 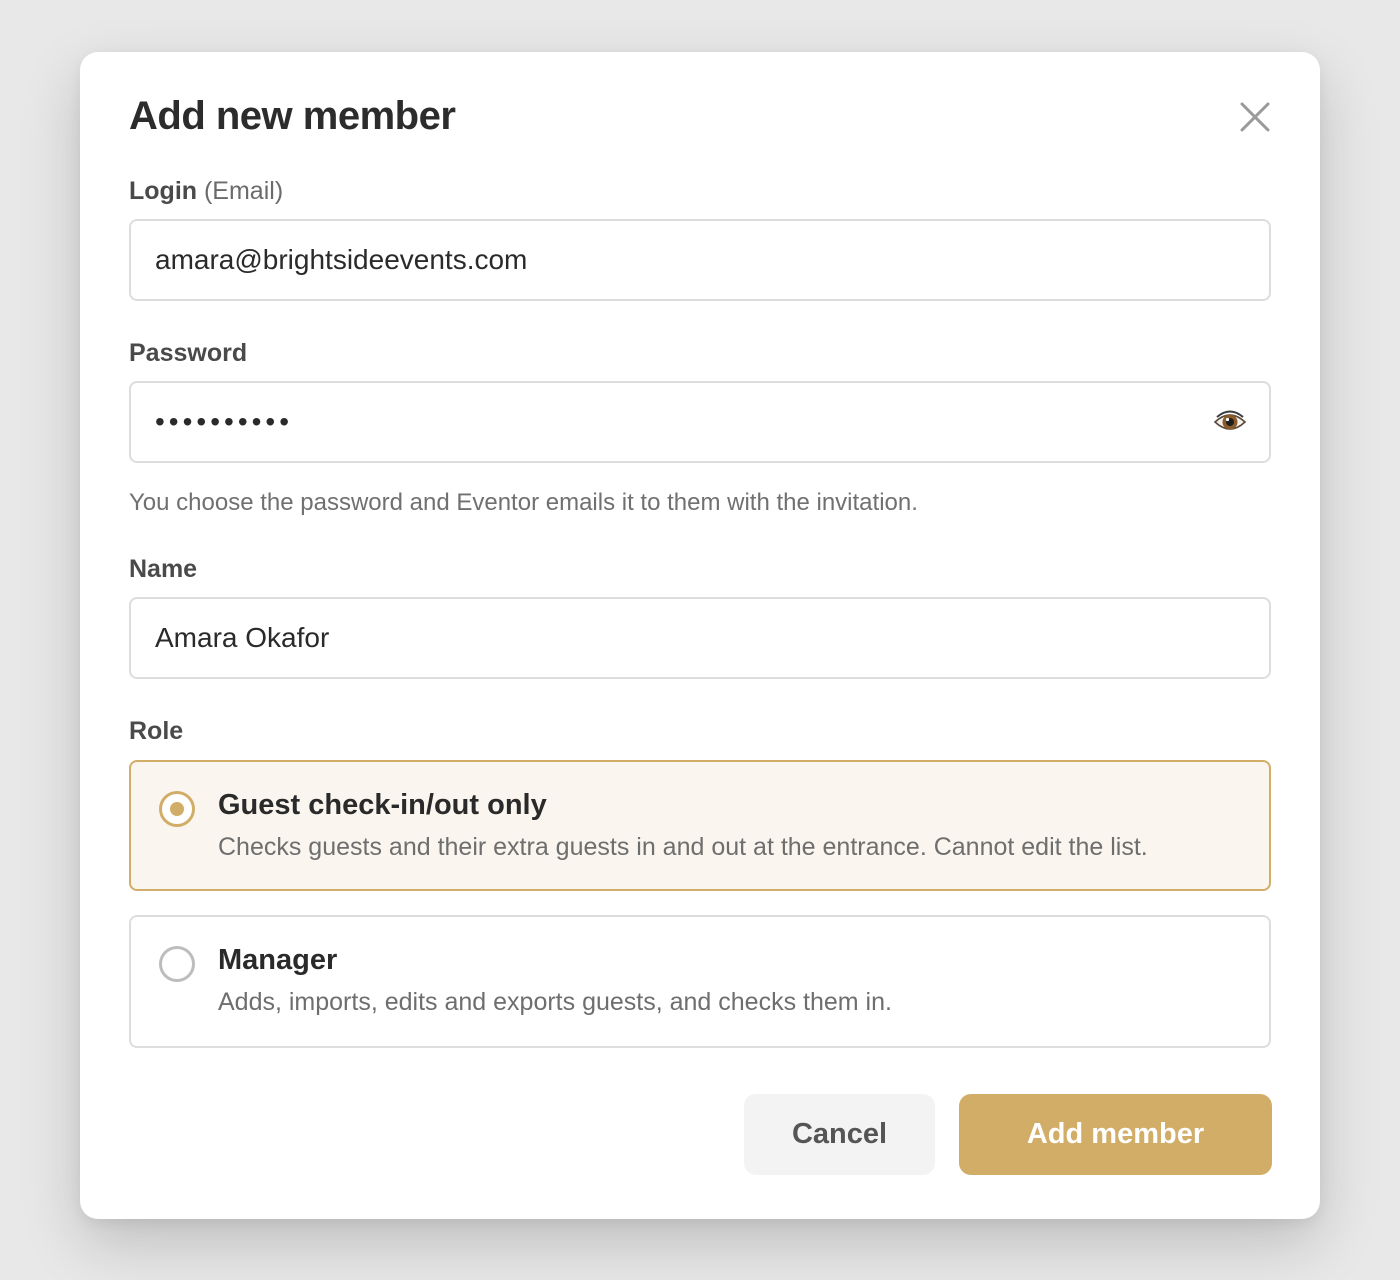 I want to click on radio-button-unselected, so click(x=177, y=964).